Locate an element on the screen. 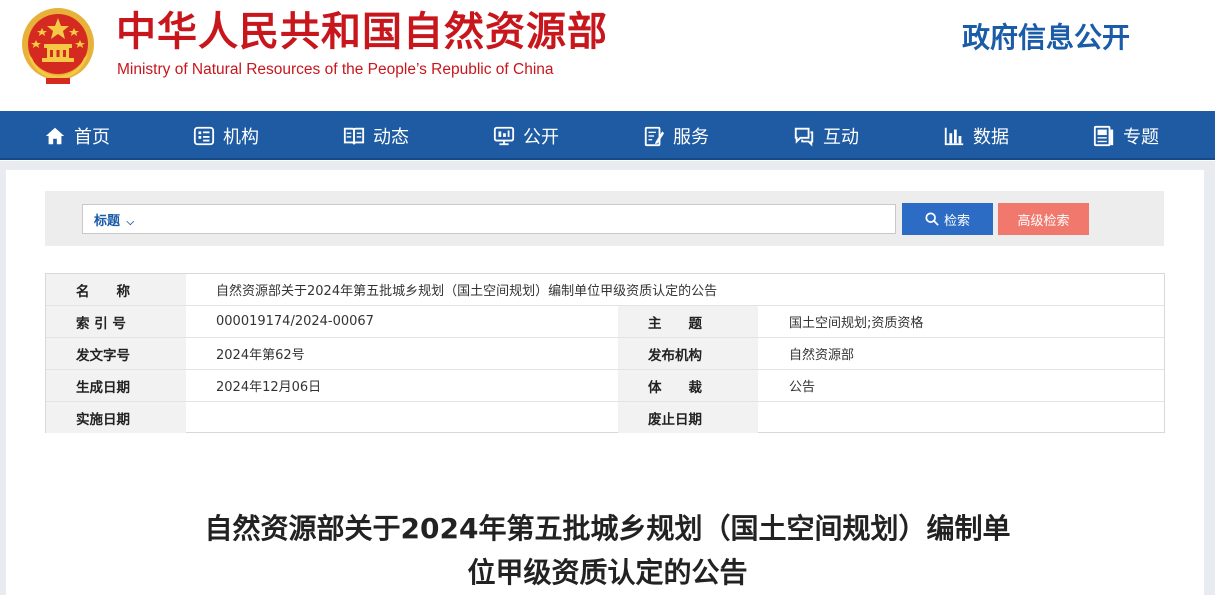 This screenshot has height=595, width=1215. table-row: 发文字号 2024年第62号 发布机构 自然资源部 is located at coordinates (605, 354).